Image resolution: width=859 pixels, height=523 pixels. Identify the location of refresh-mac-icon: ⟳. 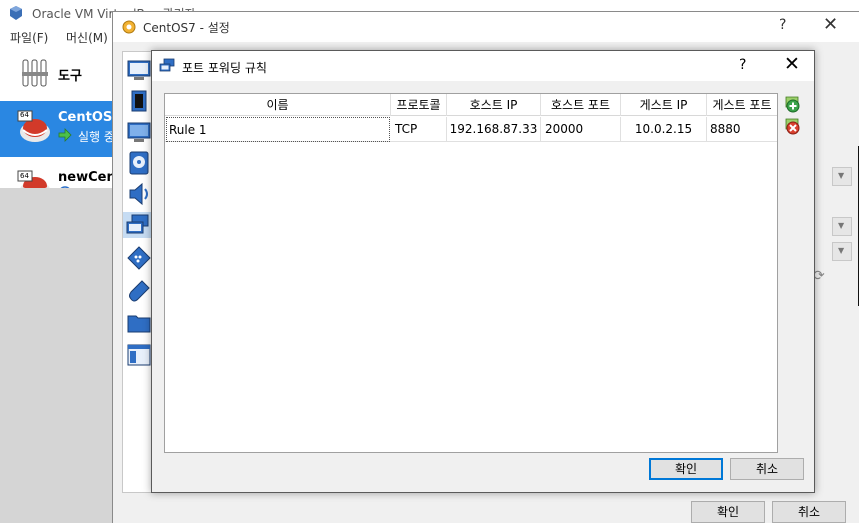
(821, 276).